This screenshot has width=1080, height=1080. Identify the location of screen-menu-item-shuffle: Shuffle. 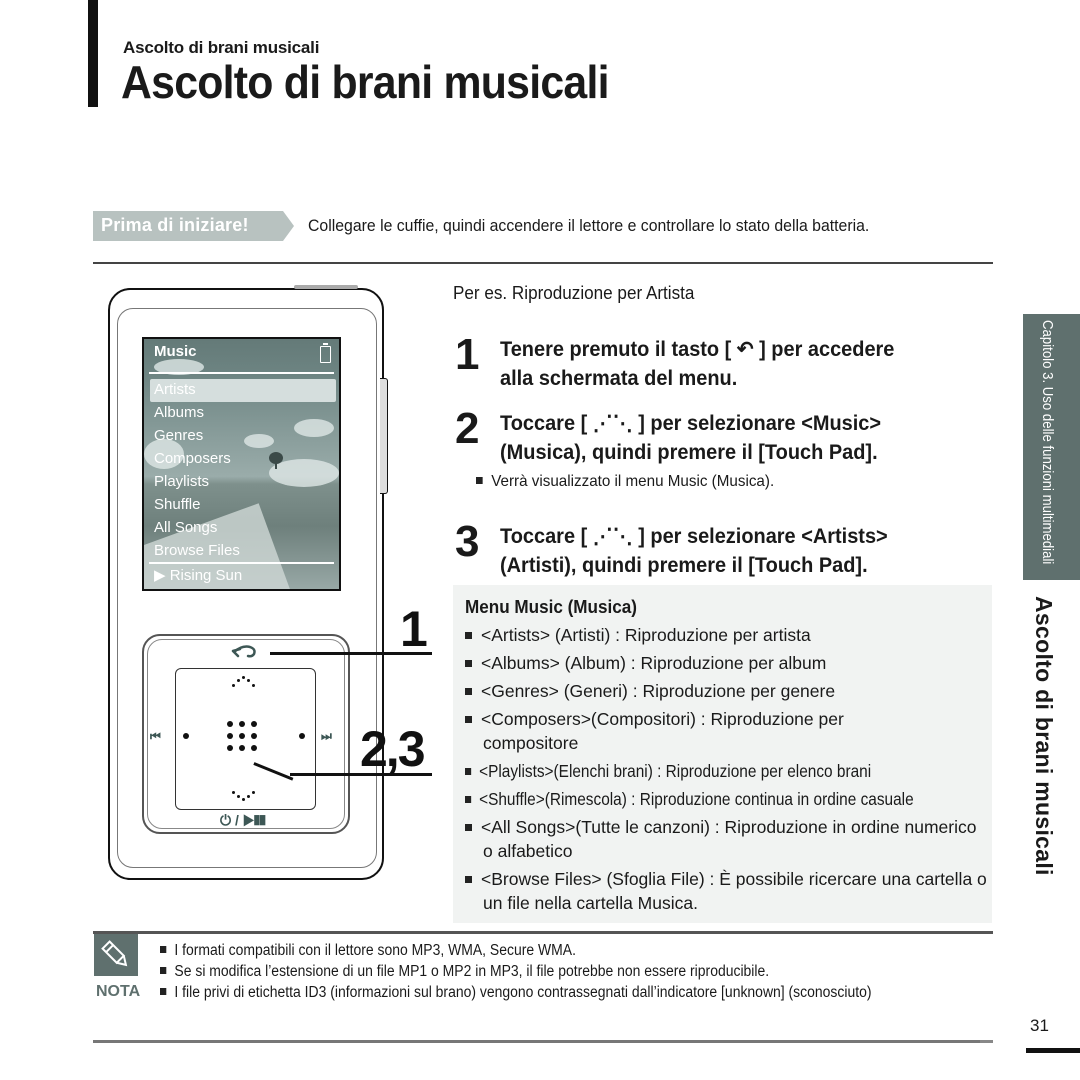
(243, 505).